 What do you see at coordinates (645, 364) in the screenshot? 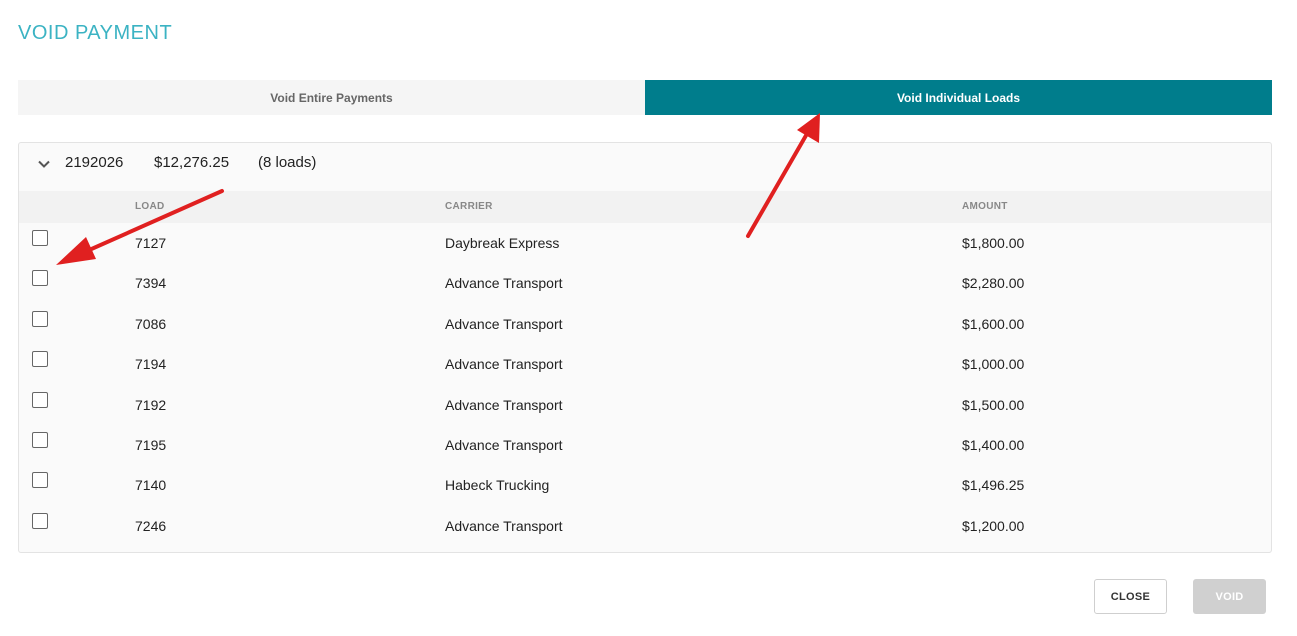
I see `table-row: 7194 Advance Transport $1,000.00` at bounding box center [645, 364].